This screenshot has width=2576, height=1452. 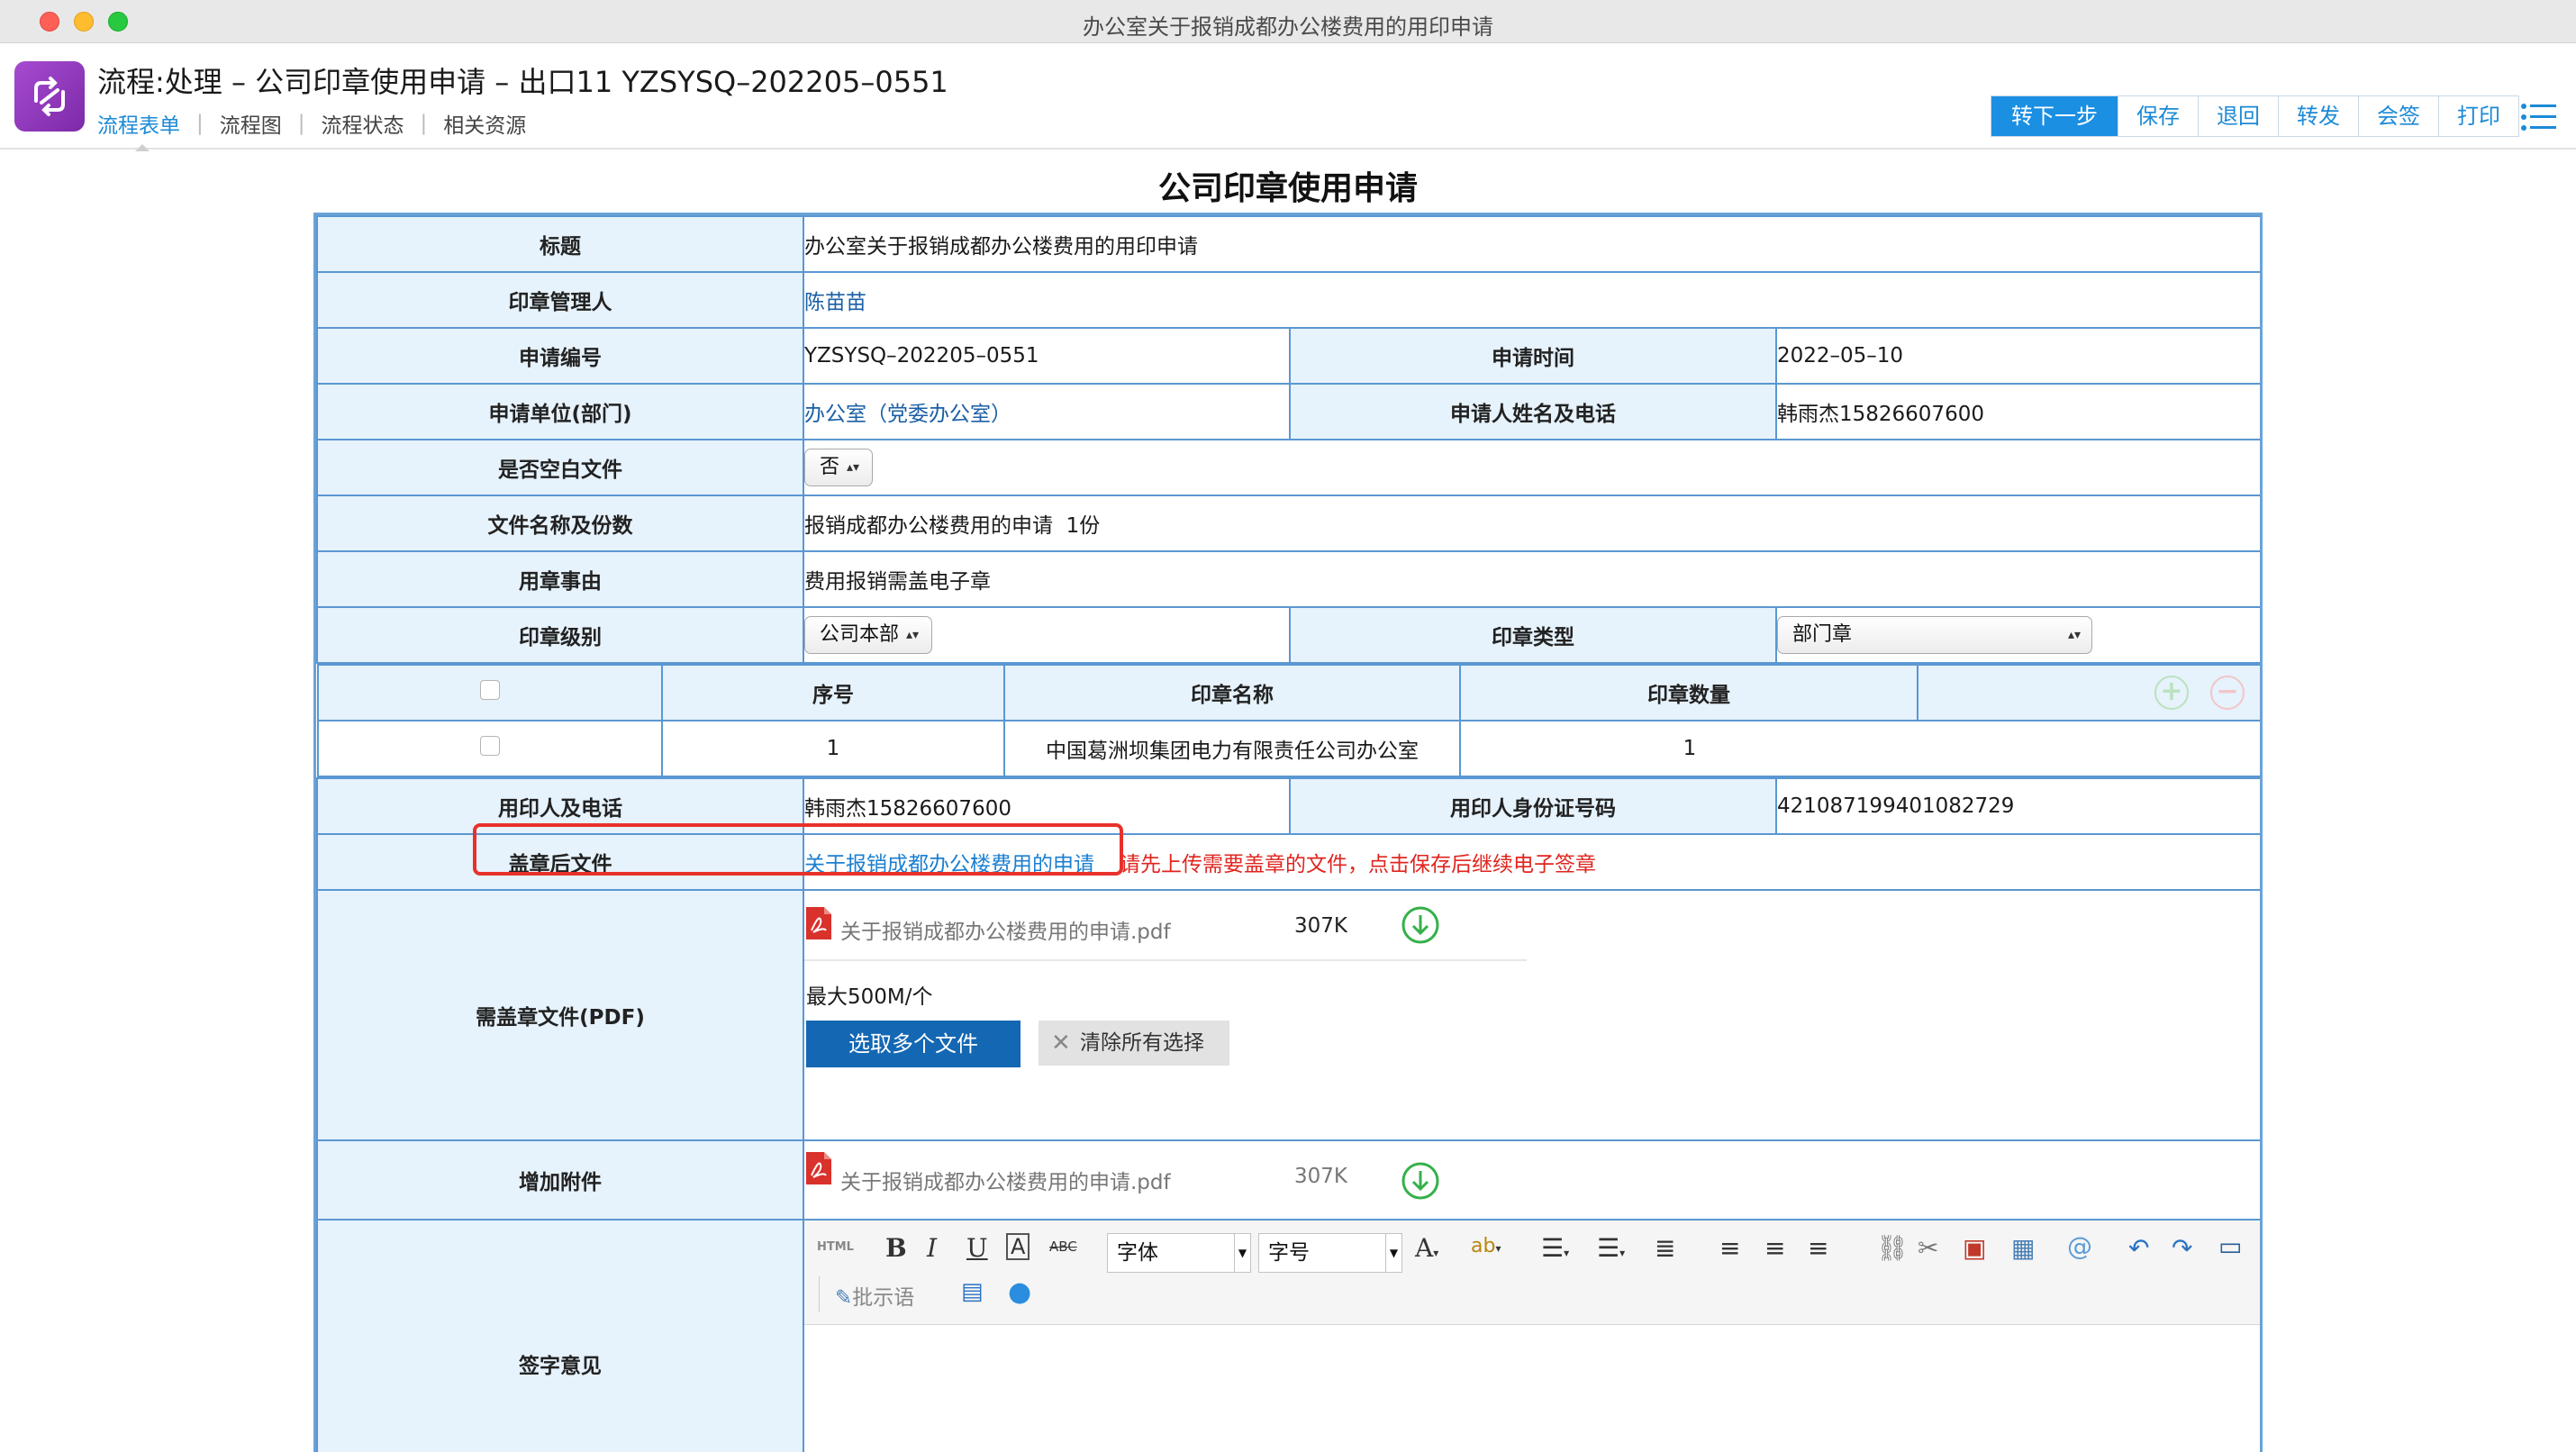 I want to click on select-files-button: 选取多个文件, so click(x=913, y=1044).